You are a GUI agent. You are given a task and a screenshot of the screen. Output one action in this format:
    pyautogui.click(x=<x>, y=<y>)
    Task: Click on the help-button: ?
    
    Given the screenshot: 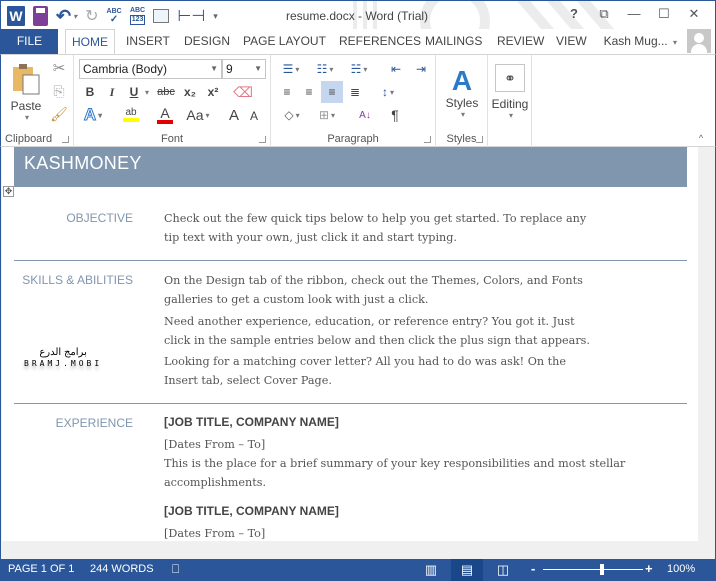 What is the action you would take?
    pyautogui.click(x=574, y=14)
    